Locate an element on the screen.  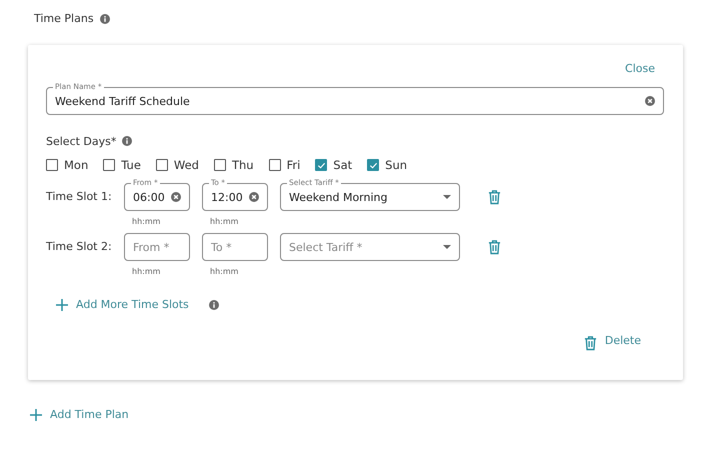
day-label: Mon is located at coordinates (76, 165).